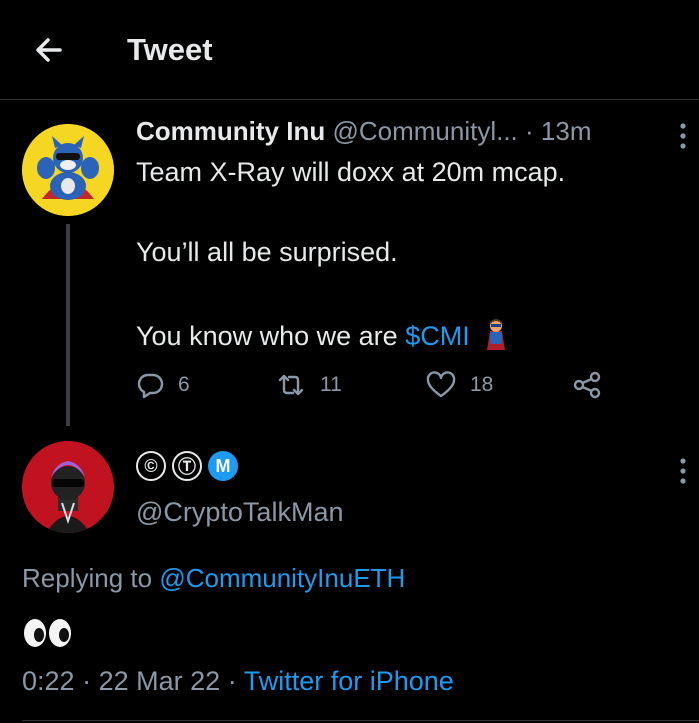 Image resolution: width=699 pixels, height=723 pixels. Describe the element at coordinates (230, 131) in the screenshot. I see `author-name: Community Inu` at that location.